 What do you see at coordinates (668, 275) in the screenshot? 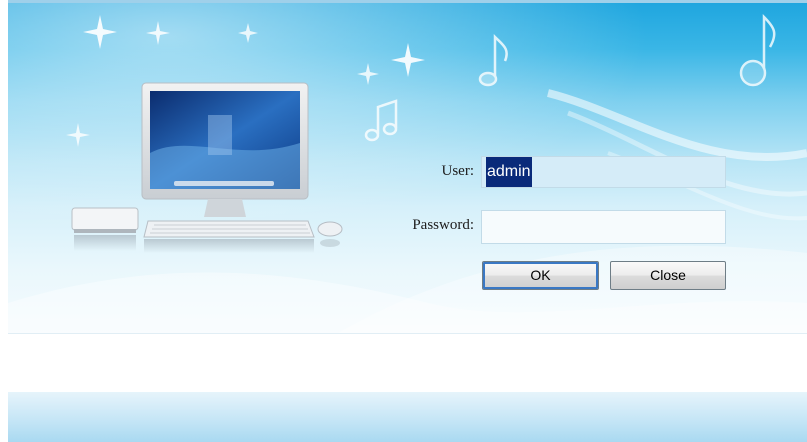
I see `close-button: Close` at bounding box center [668, 275].